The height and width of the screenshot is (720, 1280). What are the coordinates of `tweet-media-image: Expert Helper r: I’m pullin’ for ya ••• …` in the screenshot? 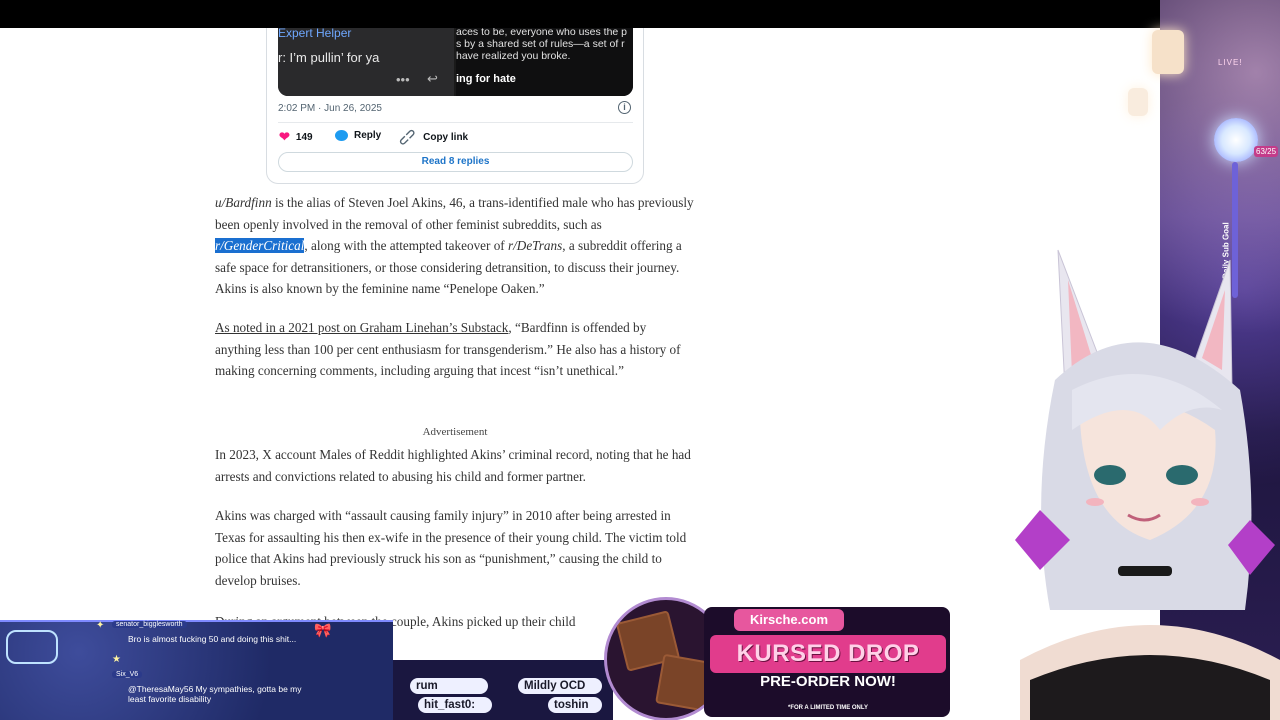 It's located at (455, 62).